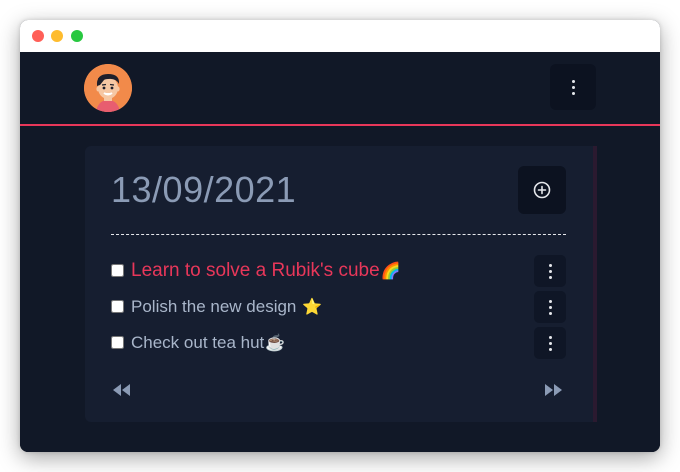 The height and width of the screenshot is (472, 680). Describe the element at coordinates (77, 36) in the screenshot. I see `maximize-window-button` at that location.